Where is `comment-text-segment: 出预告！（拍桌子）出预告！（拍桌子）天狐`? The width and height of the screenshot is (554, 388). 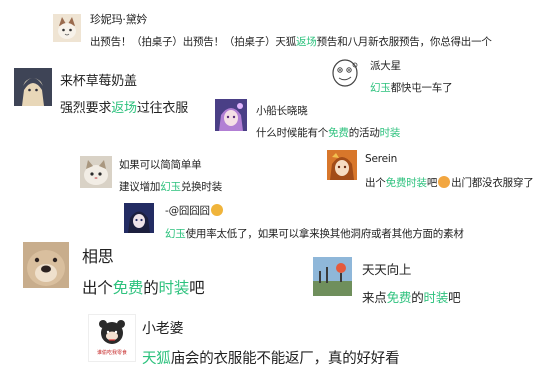 comment-text-segment: 出预告！（拍桌子）出预告！（拍桌子）天狐 is located at coordinates (193, 42).